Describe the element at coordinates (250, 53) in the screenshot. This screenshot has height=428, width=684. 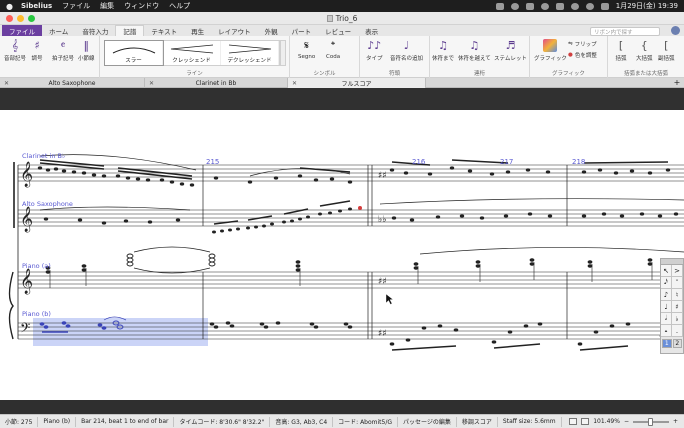
I see `gallery-item-decrescendo: デクレッシェンド` at that location.